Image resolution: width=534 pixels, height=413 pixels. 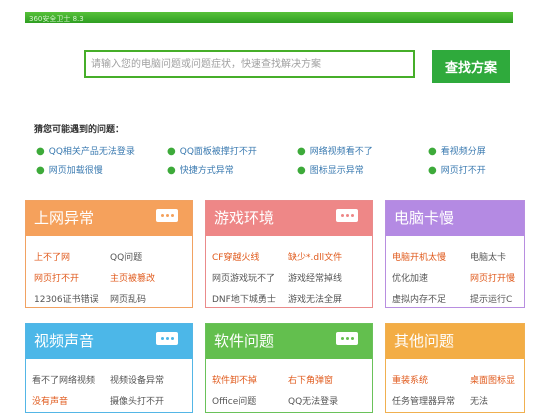 What do you see at coordinates (310, 381) in the screenshot?
I see `card-link: 右下角弹窗` at bounding box center [310, 381].